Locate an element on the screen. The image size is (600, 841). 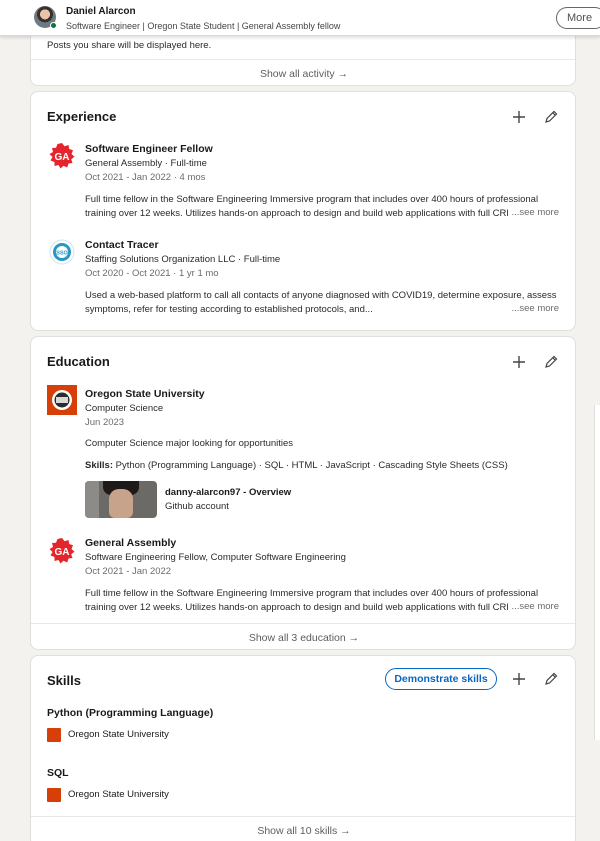
thumbnail-face is located at coordinates (121, 503).